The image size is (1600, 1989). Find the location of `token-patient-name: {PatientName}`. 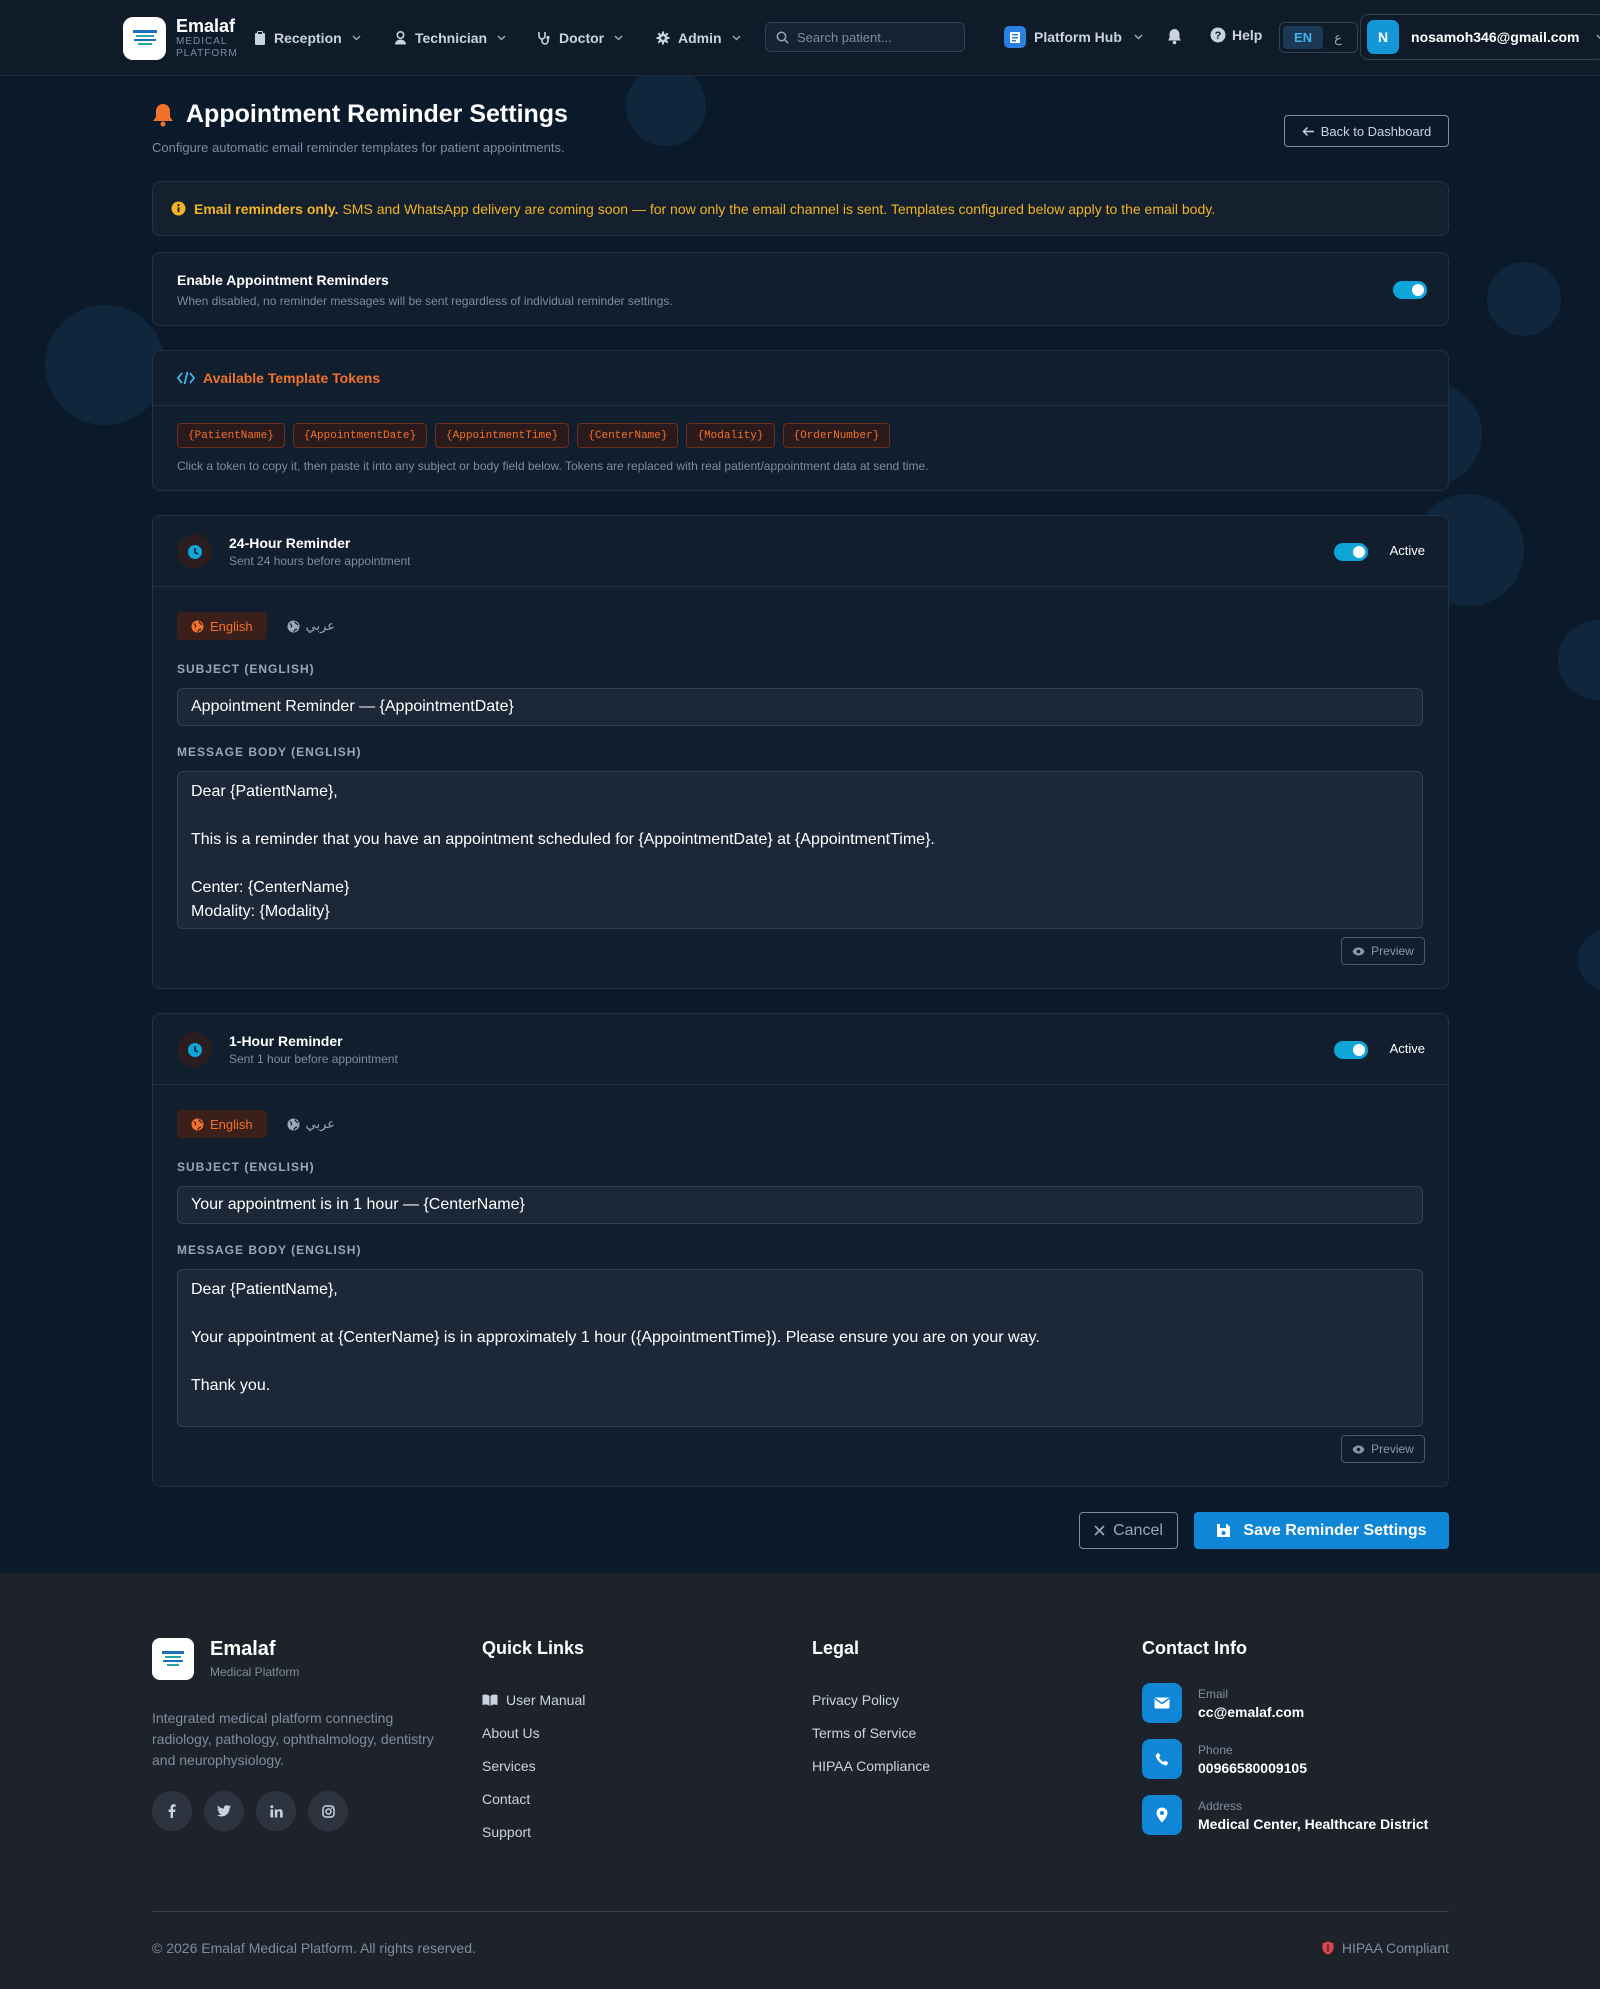

token-patient-name: {PatientName} is located at coordinates (231, 435).